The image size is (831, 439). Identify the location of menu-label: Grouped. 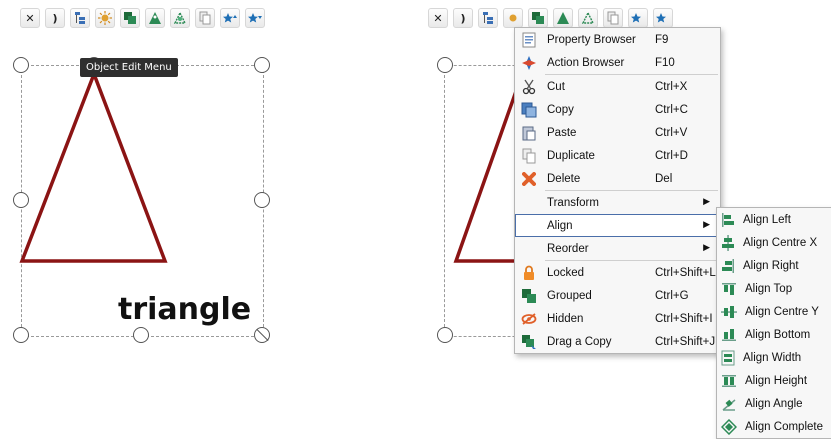
(569, 295).